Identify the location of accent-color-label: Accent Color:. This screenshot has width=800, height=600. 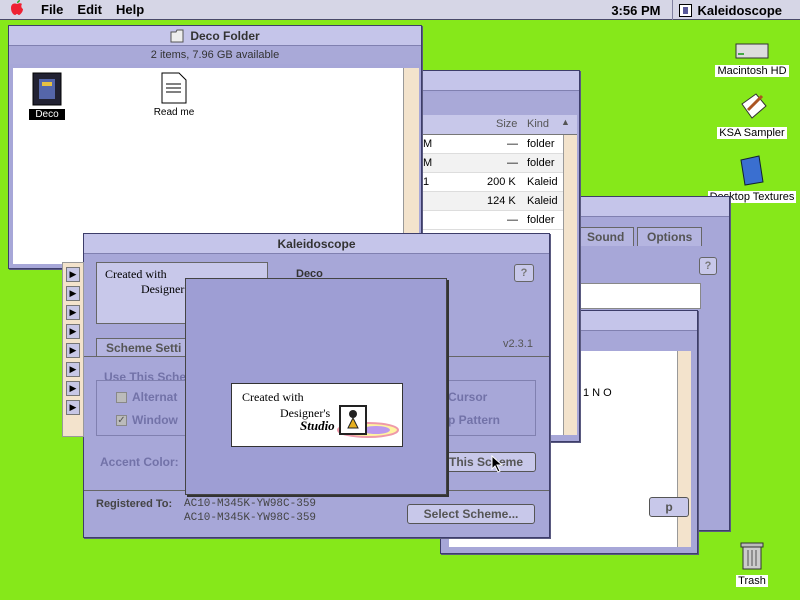
(139, 462).